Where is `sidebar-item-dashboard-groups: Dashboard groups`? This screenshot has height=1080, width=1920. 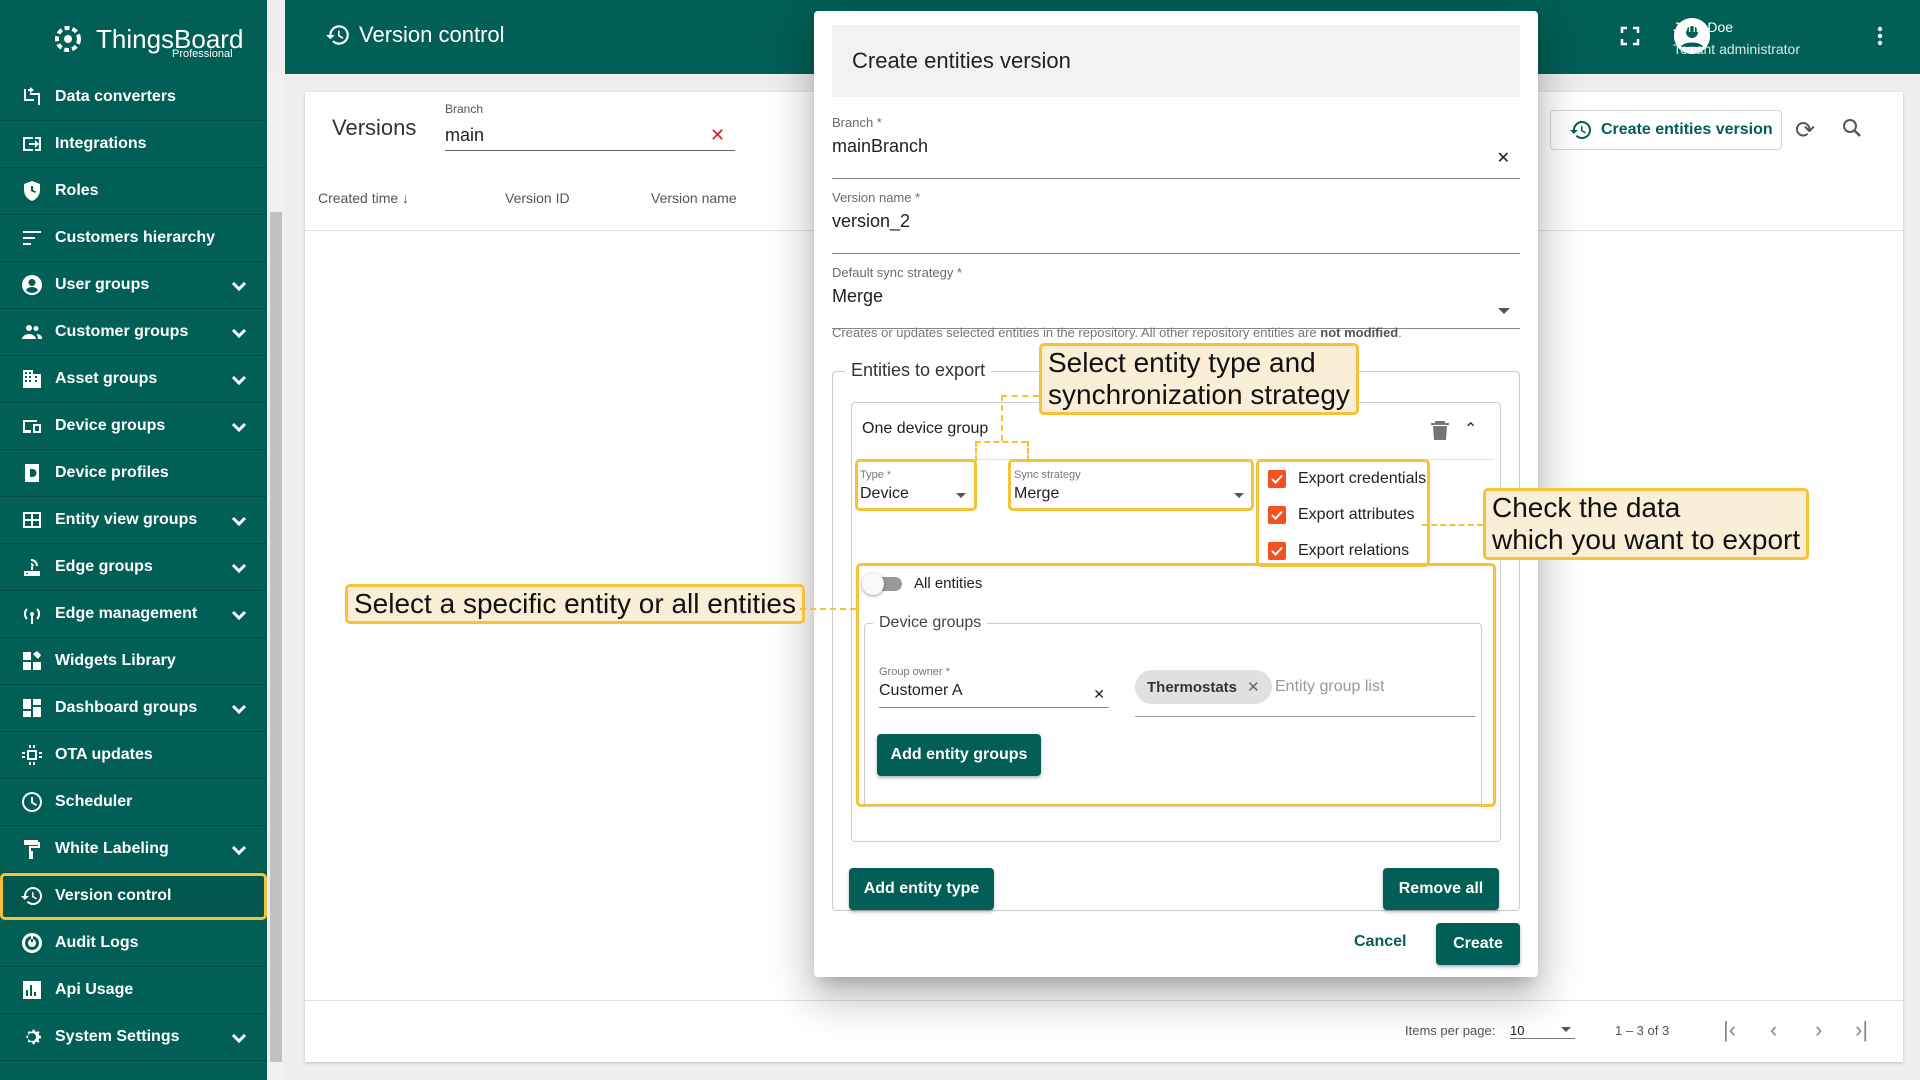
sidebar-item-dashboard-groups: Dashboard groups is located at coordinates (133, 708).